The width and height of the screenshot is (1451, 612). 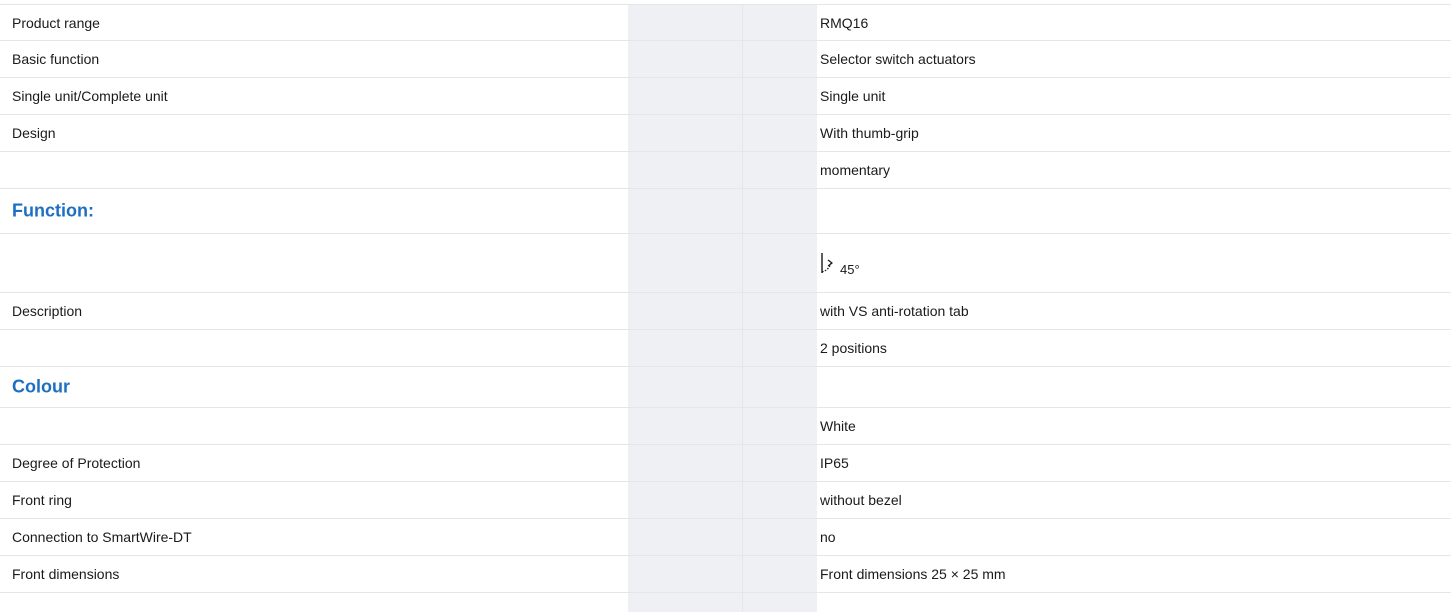 I want to click on table-row: Degree of Protection IP65, so click(x=725, y=463).